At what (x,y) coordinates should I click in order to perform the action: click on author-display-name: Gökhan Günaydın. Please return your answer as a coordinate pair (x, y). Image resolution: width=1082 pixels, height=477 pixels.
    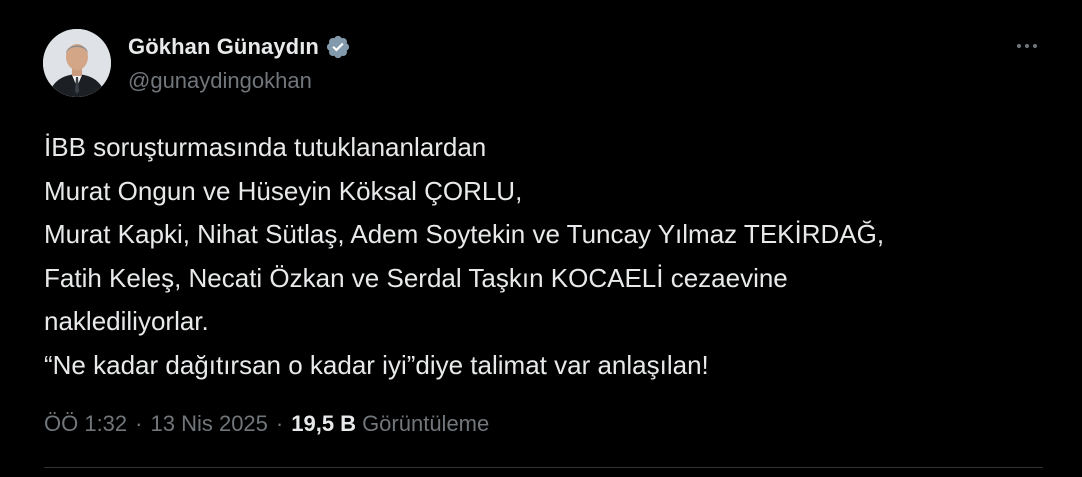
    Looking at the image, I should click on (223, 47).